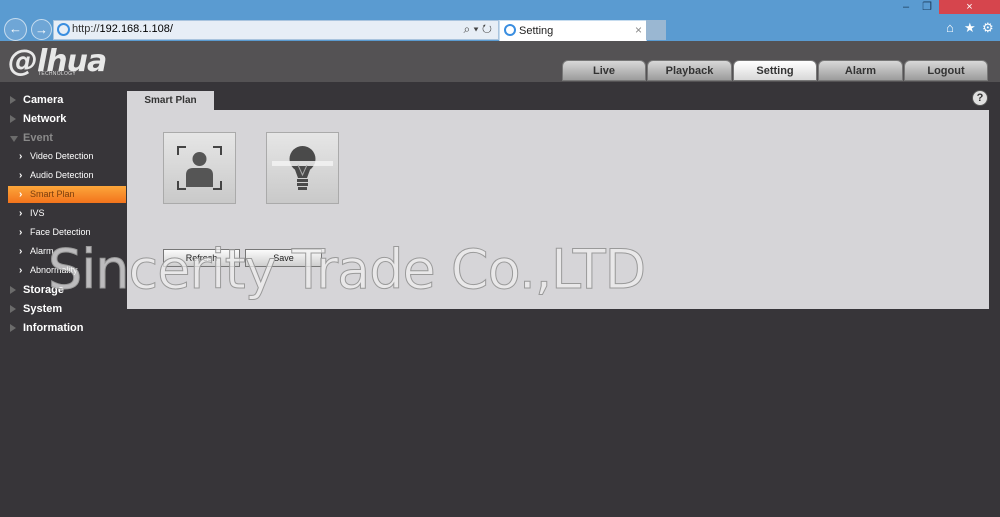 Image resolution: width=1000 pixels, height=517 pixels. I want to click on tab-close-icon: ×, so click(638, 30).